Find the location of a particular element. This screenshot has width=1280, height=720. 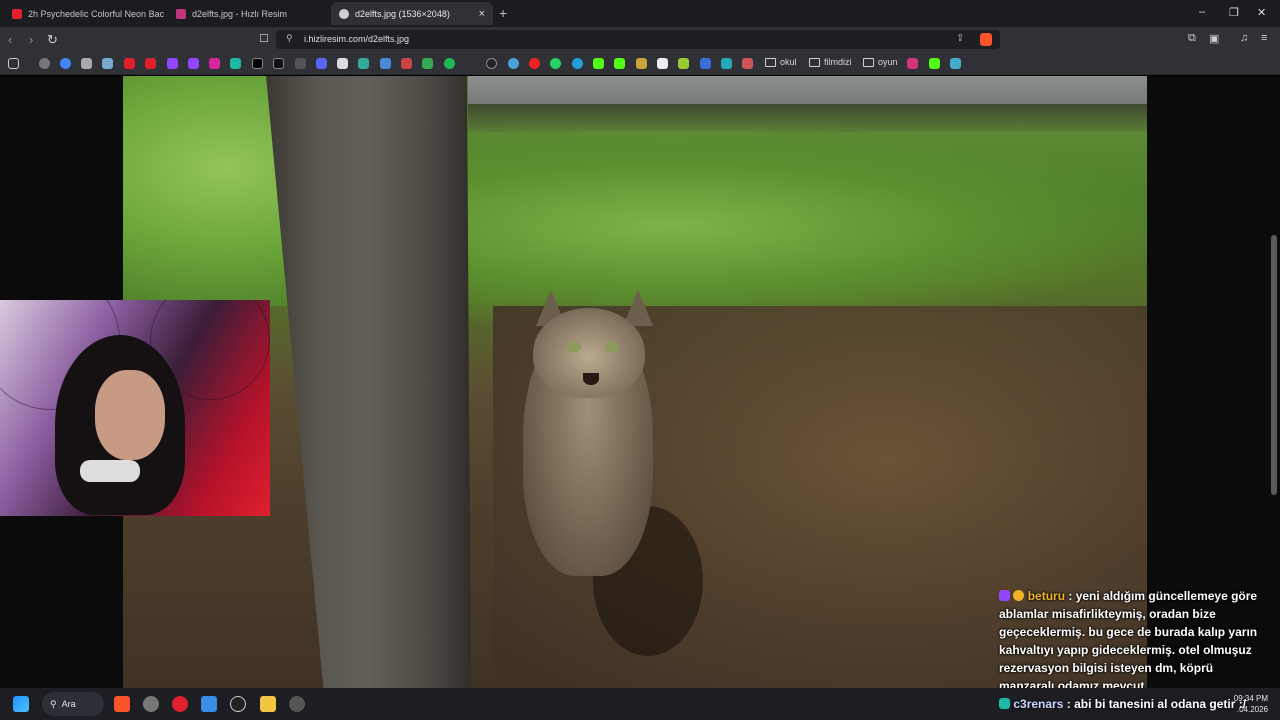

history-icon is located at coordinates (44, 63).